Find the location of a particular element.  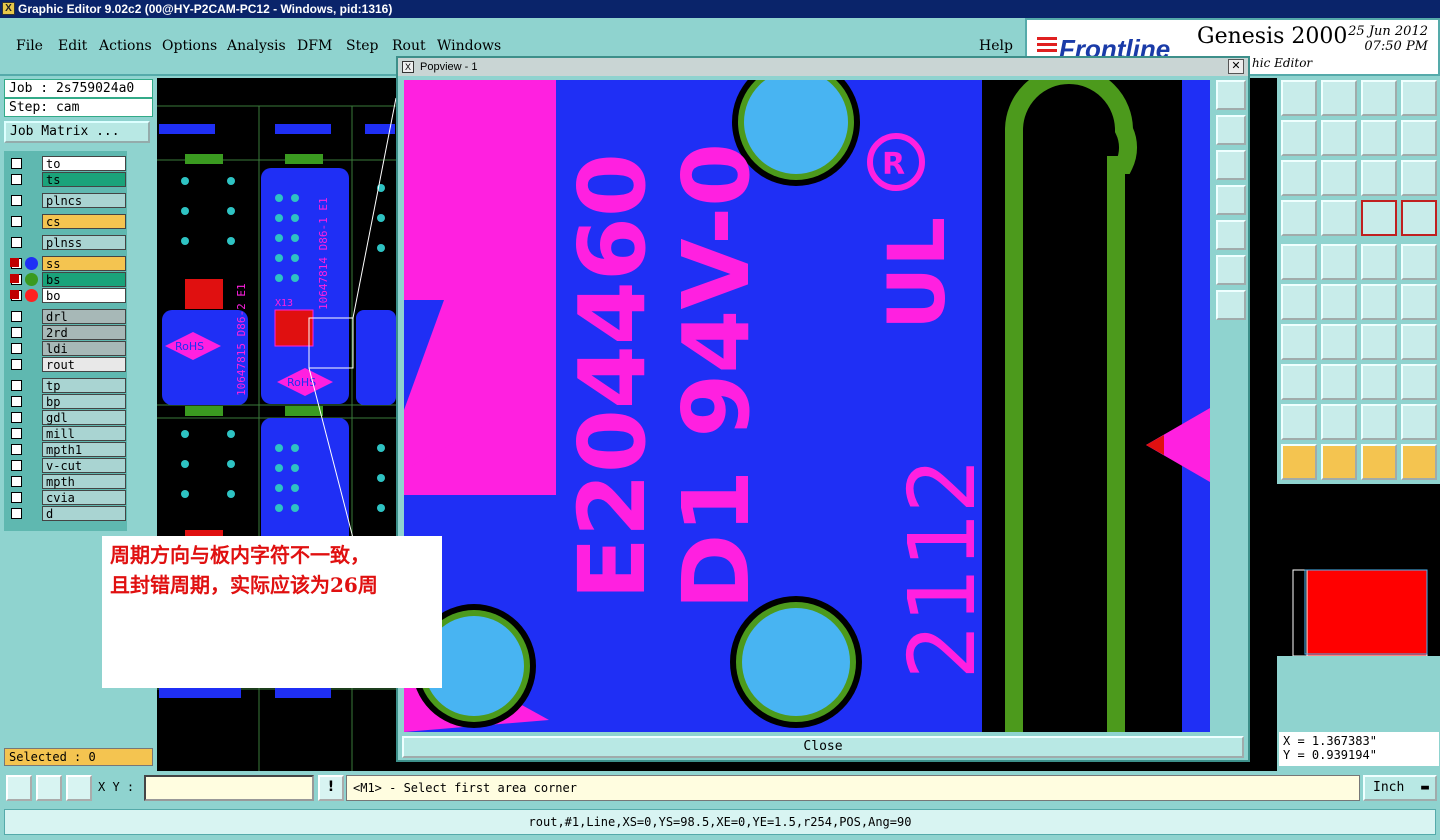

zoom-area-icon is located at coordinates (19, 788).